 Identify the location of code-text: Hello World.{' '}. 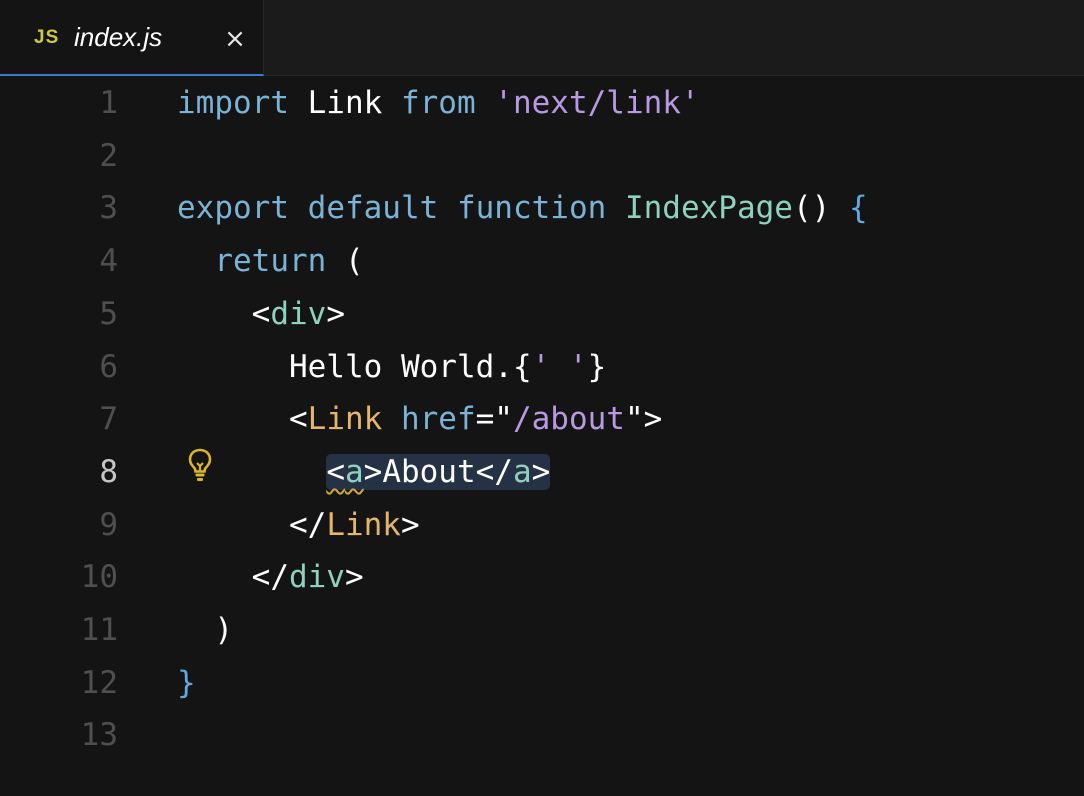
(391, 367).